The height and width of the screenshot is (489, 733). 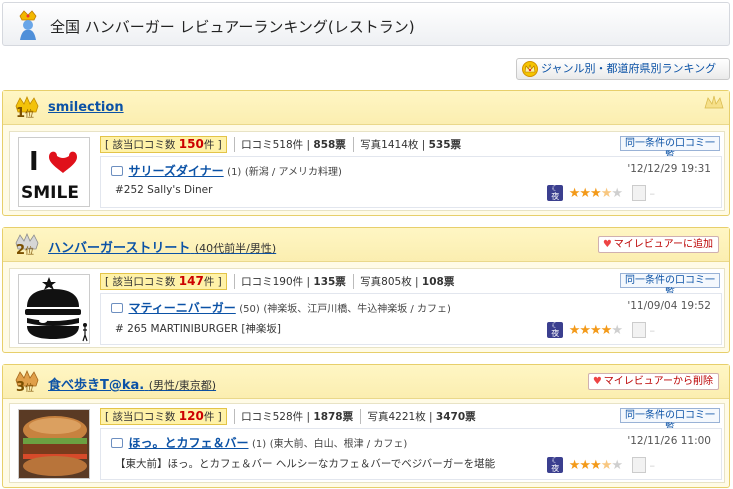 I want to click on review-title: 【東大前】ほっ。とカフェ＆バー ヘルシーなカフェ＆バーでベジバーガーを堪能, so click(x=305, y=464).